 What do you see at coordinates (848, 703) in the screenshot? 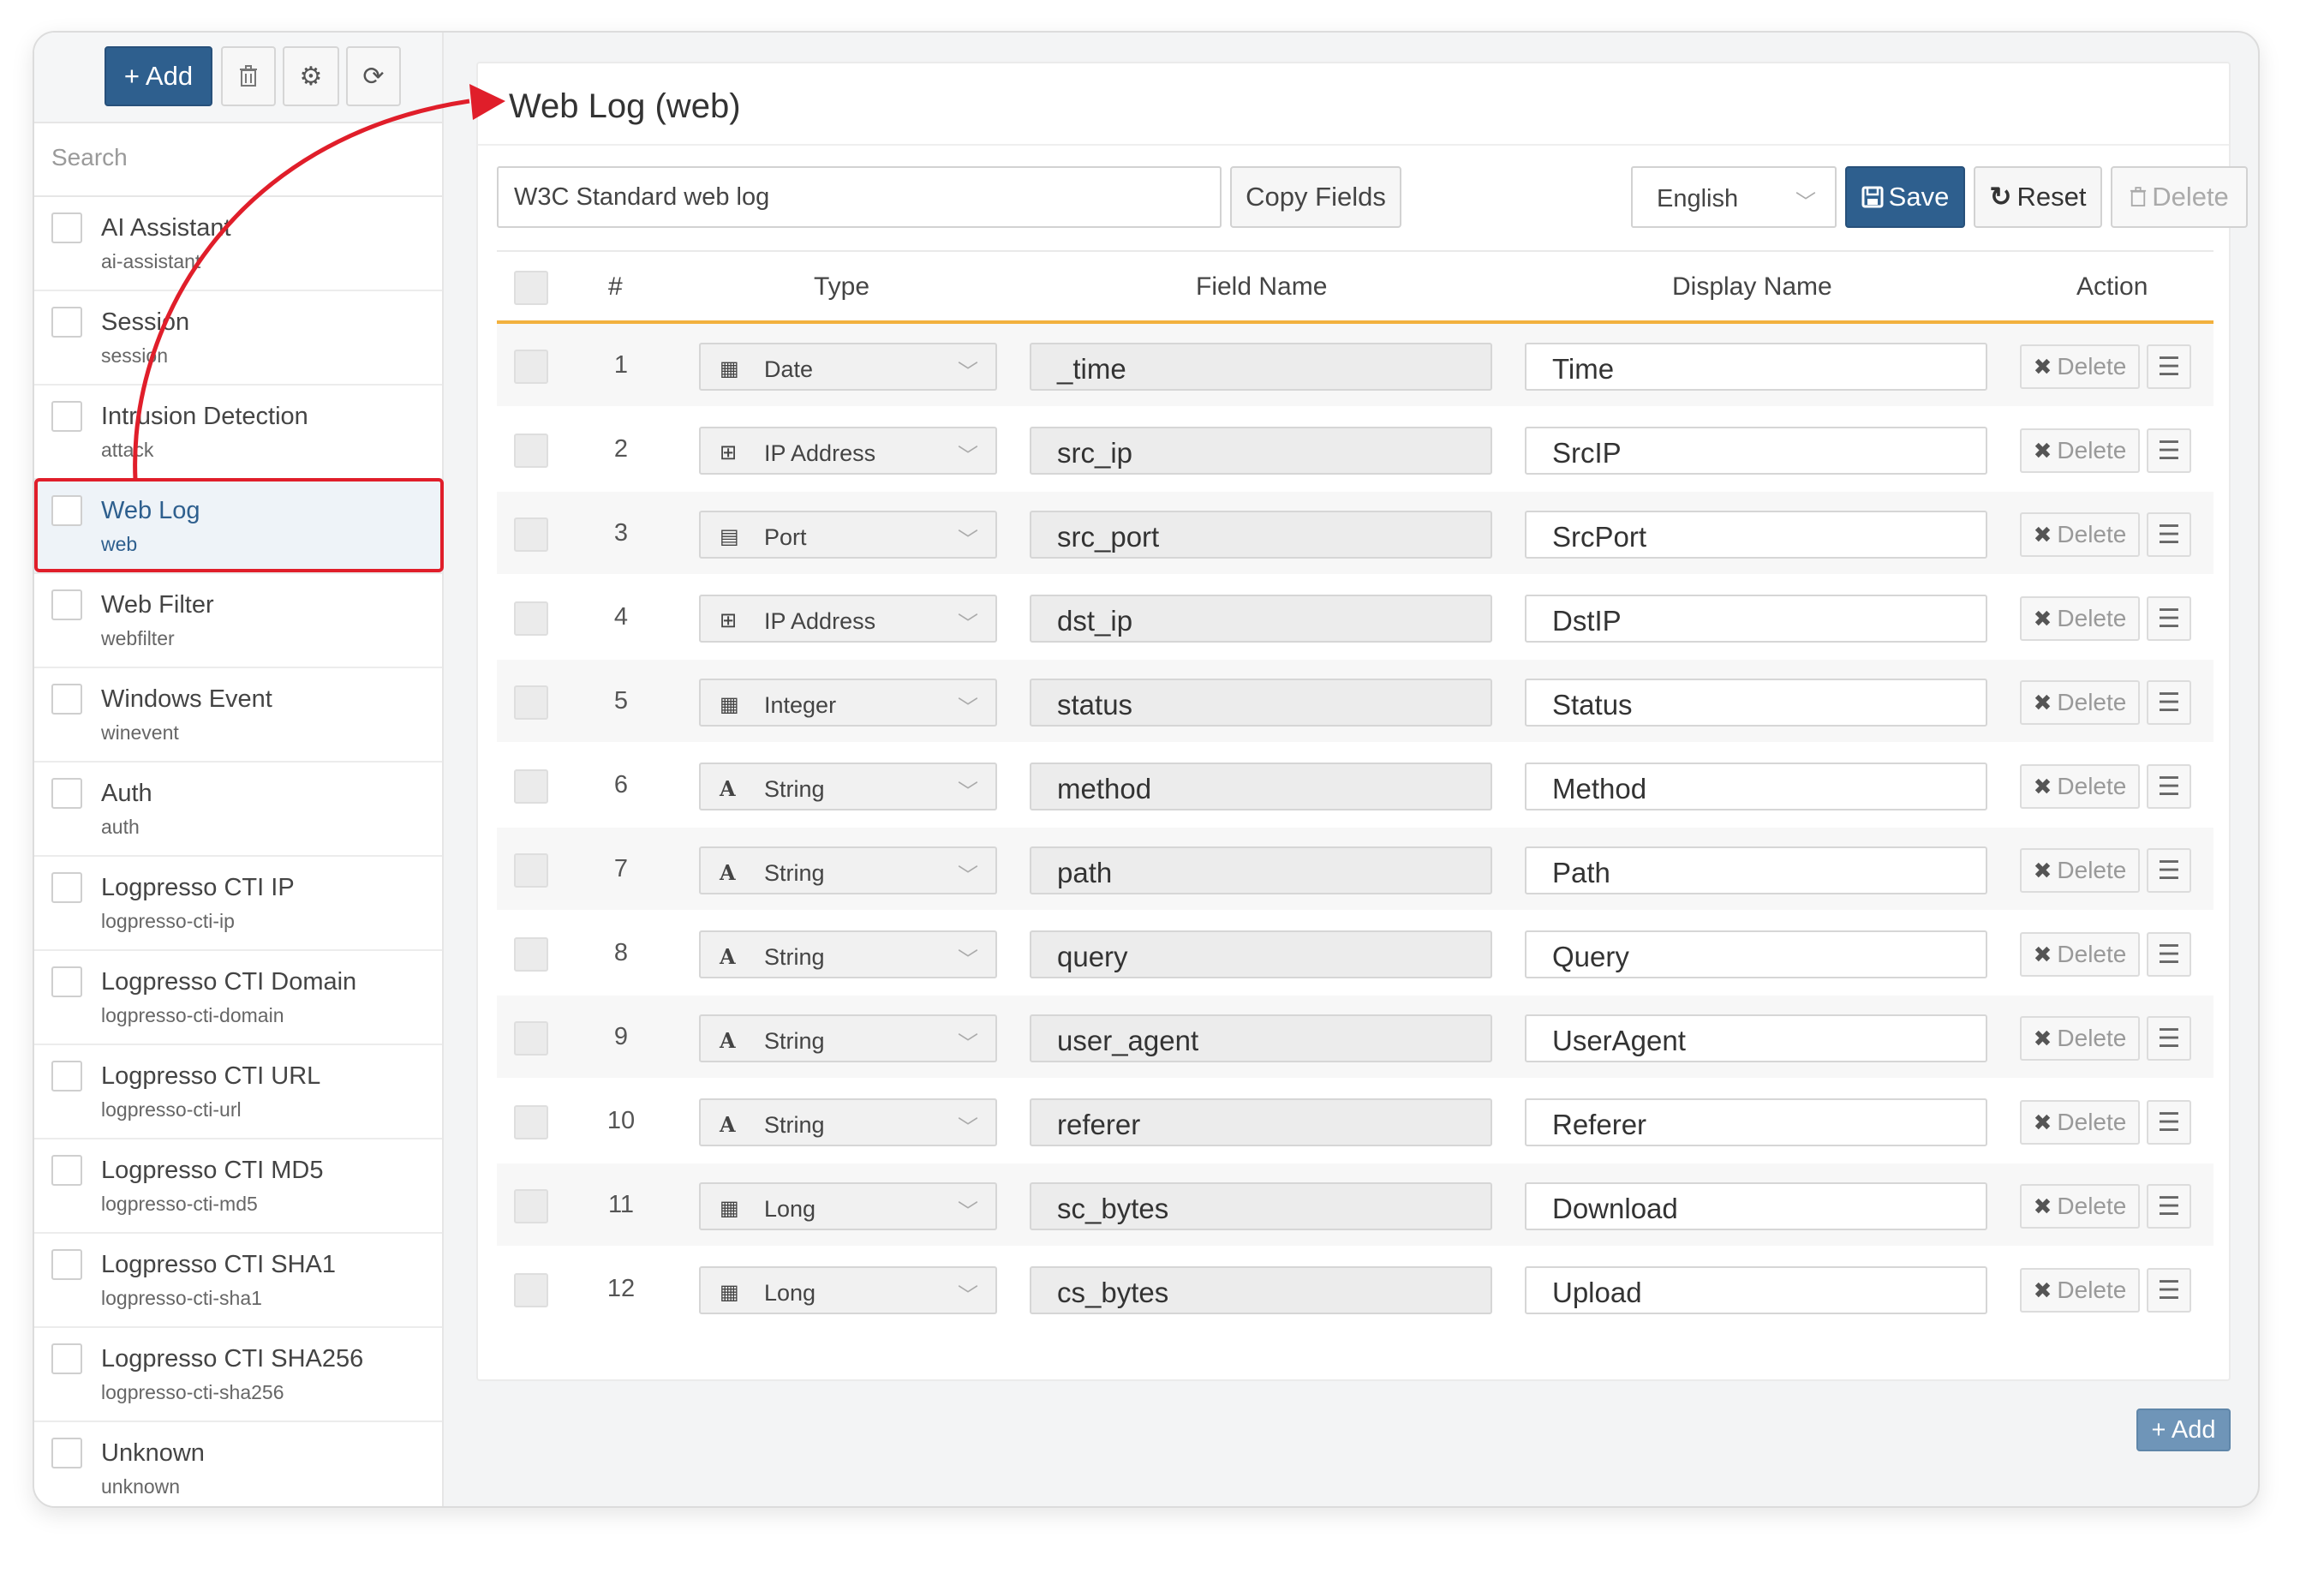
I see `type-select: ▦ Integer ﹀` at bounding box center [848, 703].